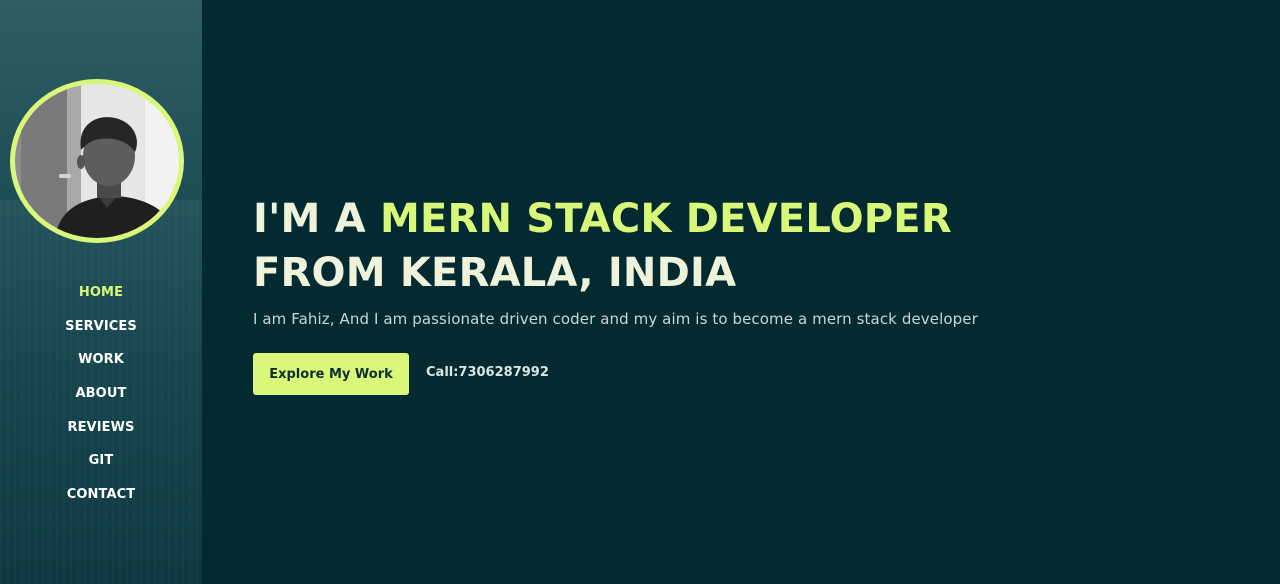 The width and height of the screenshot is (1280, 584). I want to click on headline-line-2: FROM KERALA, INDIA, so click(495, 273).